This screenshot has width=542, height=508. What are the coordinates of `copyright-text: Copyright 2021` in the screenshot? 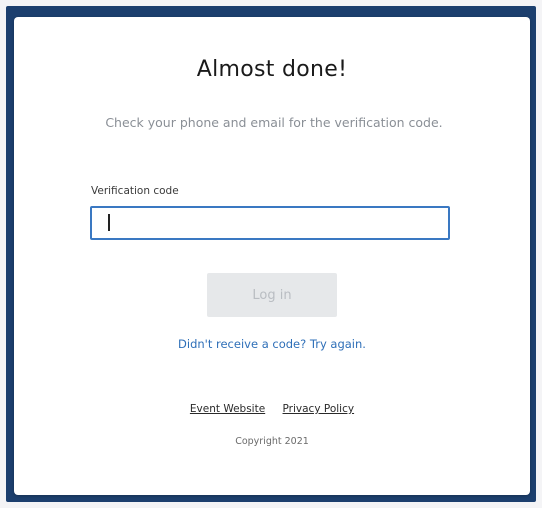 It's located at (272, 441).